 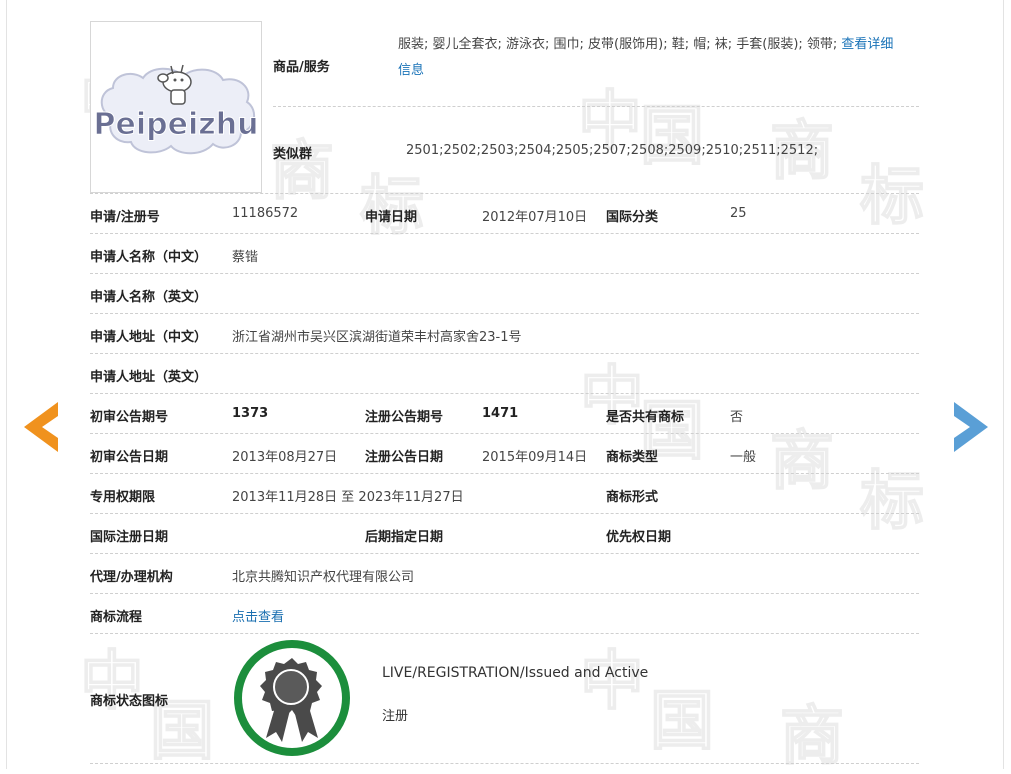 I want to click on applicant-en-label: 申请人名称（英文）, so click(x=149, y=297).